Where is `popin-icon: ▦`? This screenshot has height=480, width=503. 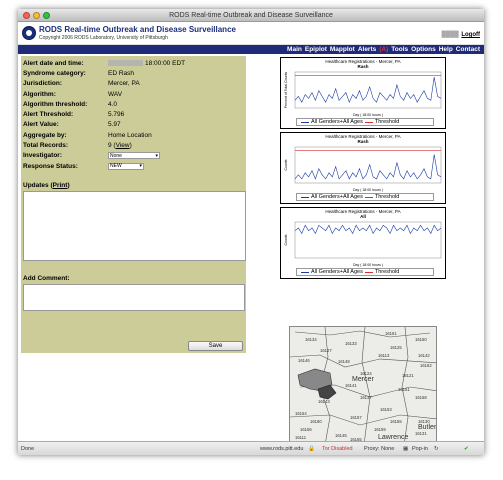
popin-icon: ▦ is located at coordinates (406, 449).